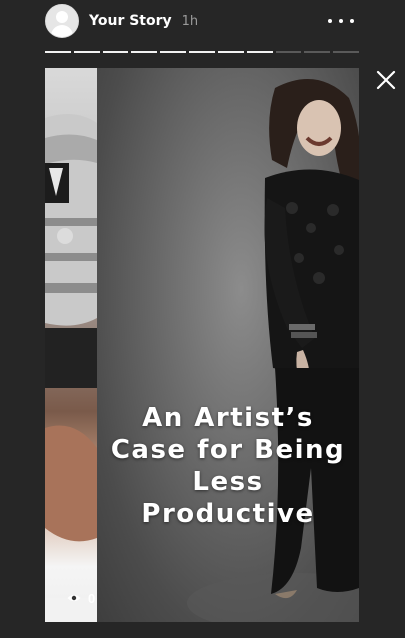 The image size is (405, 638). I want to click on close-icon, so click(386, 80).